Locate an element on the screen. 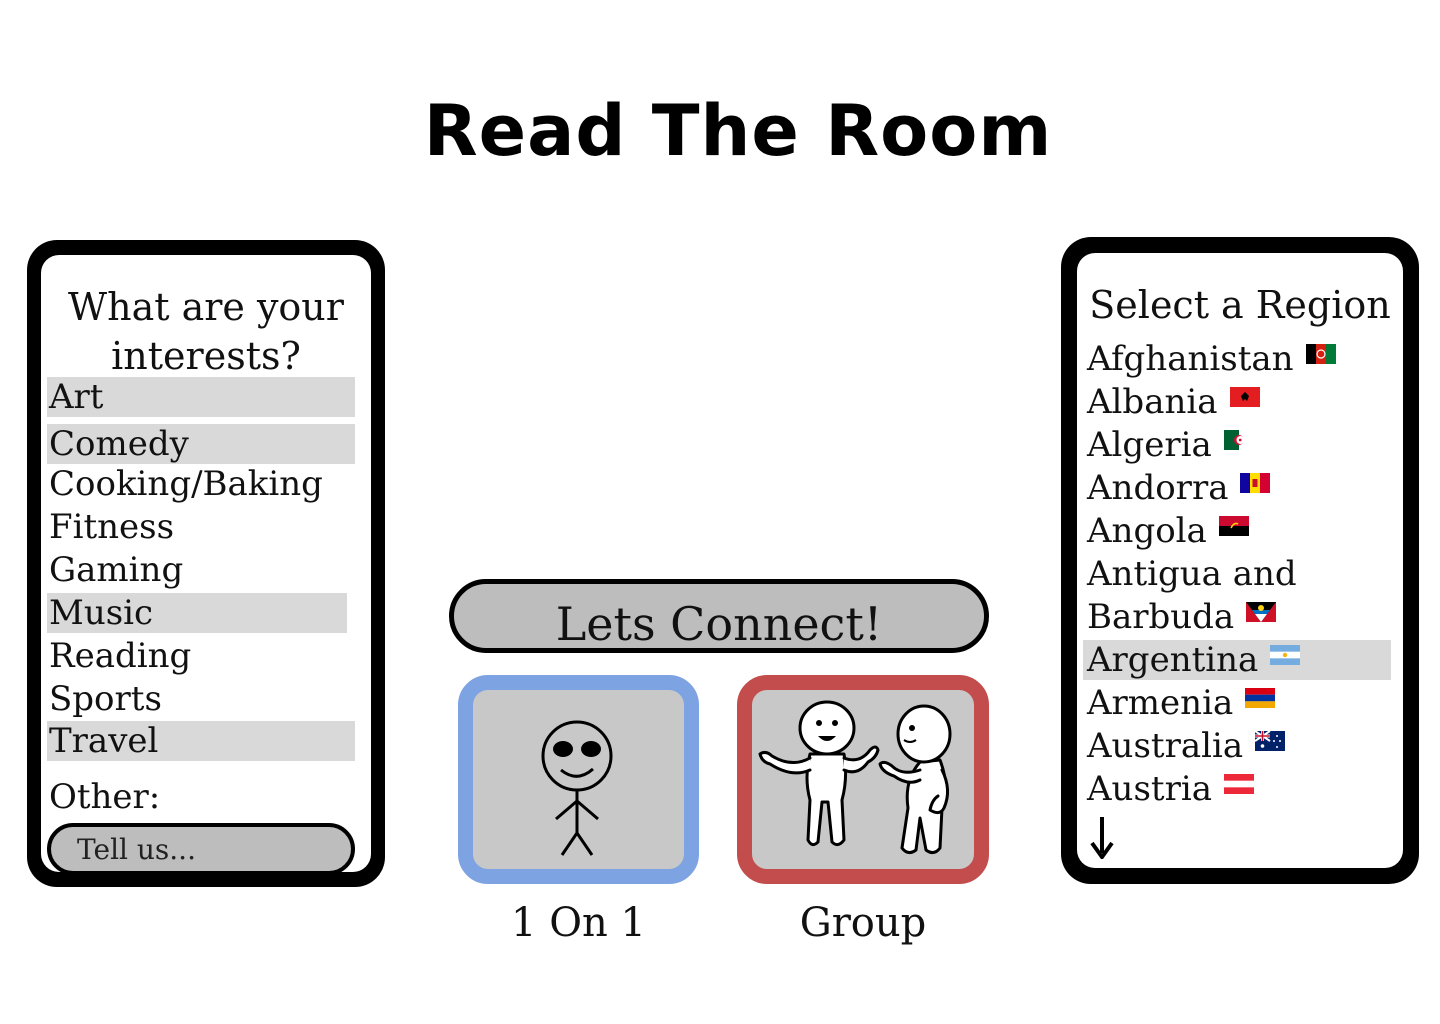 This screenshot has width=1440, height=1024. argentina-flag-icon is located at coordinates (1285, 655).